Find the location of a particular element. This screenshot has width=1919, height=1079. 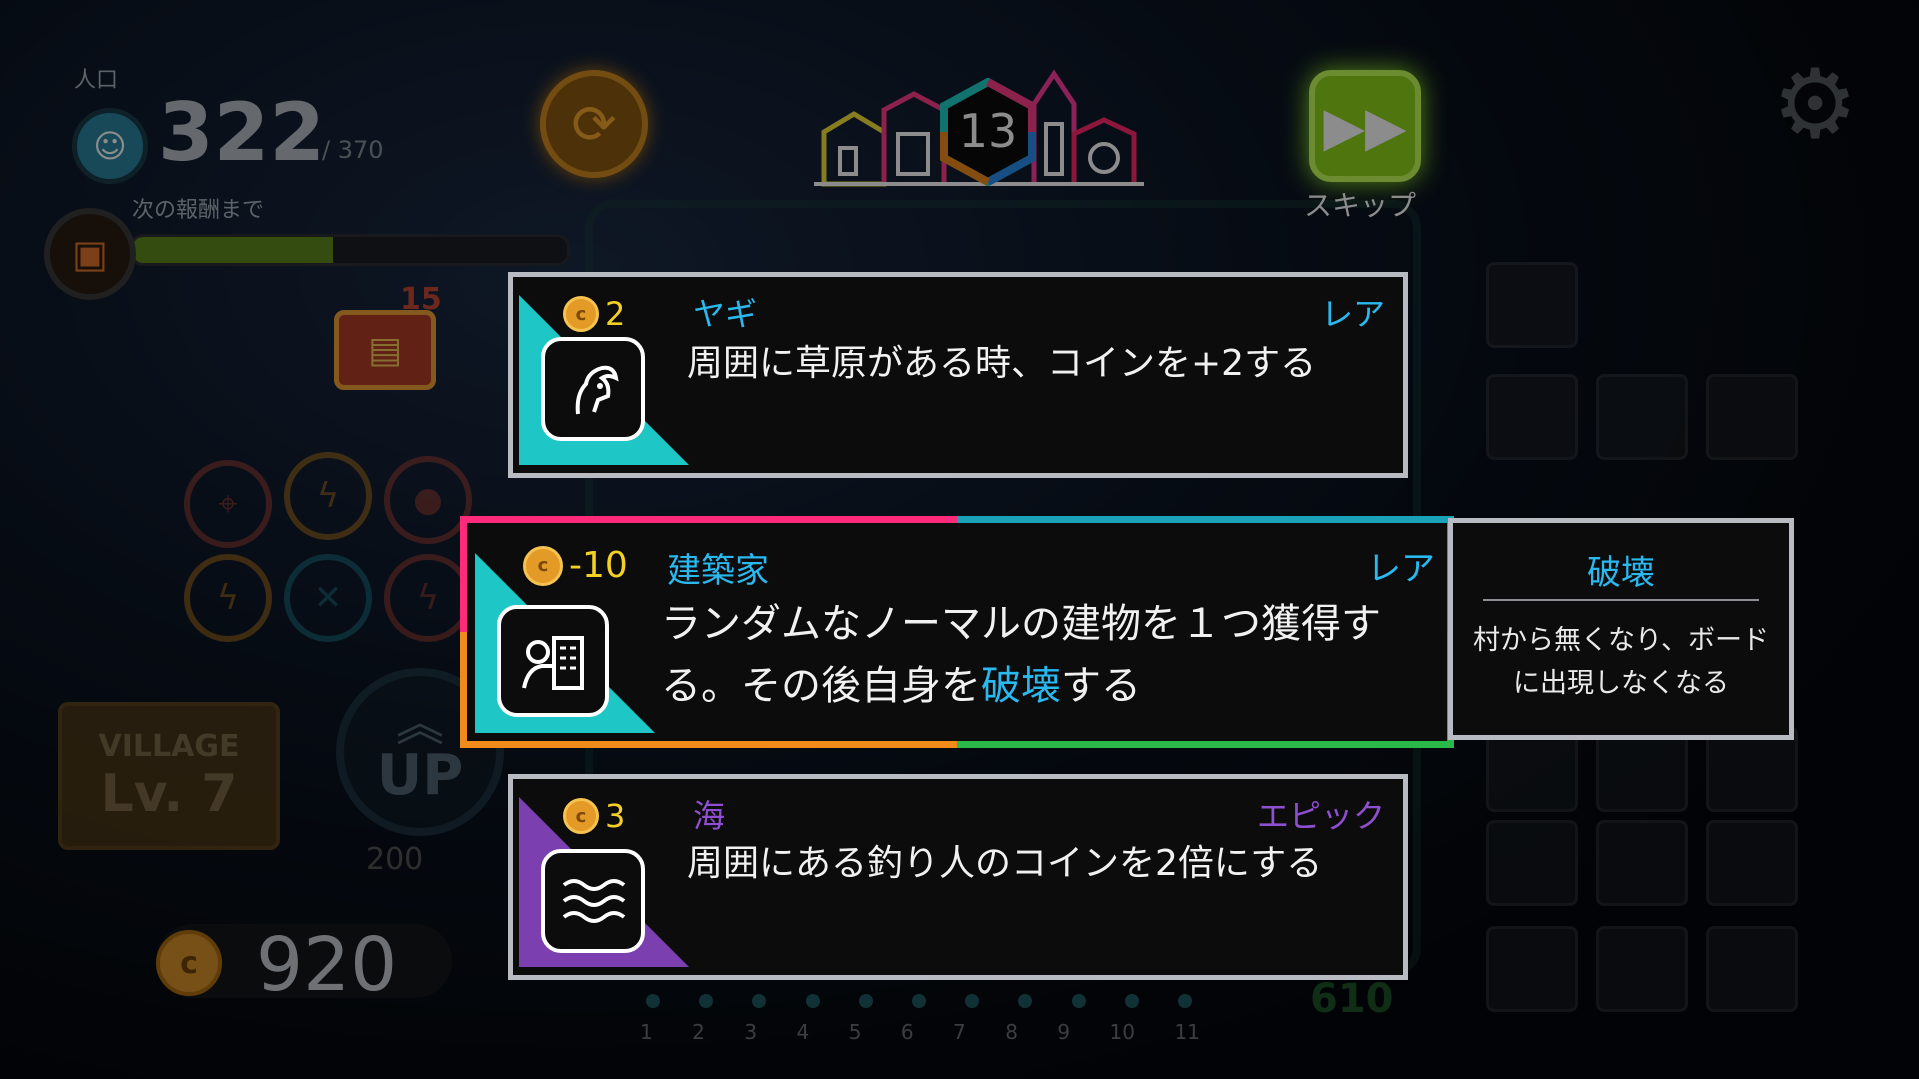

selection-border-left is located at coordinates (463, 574).